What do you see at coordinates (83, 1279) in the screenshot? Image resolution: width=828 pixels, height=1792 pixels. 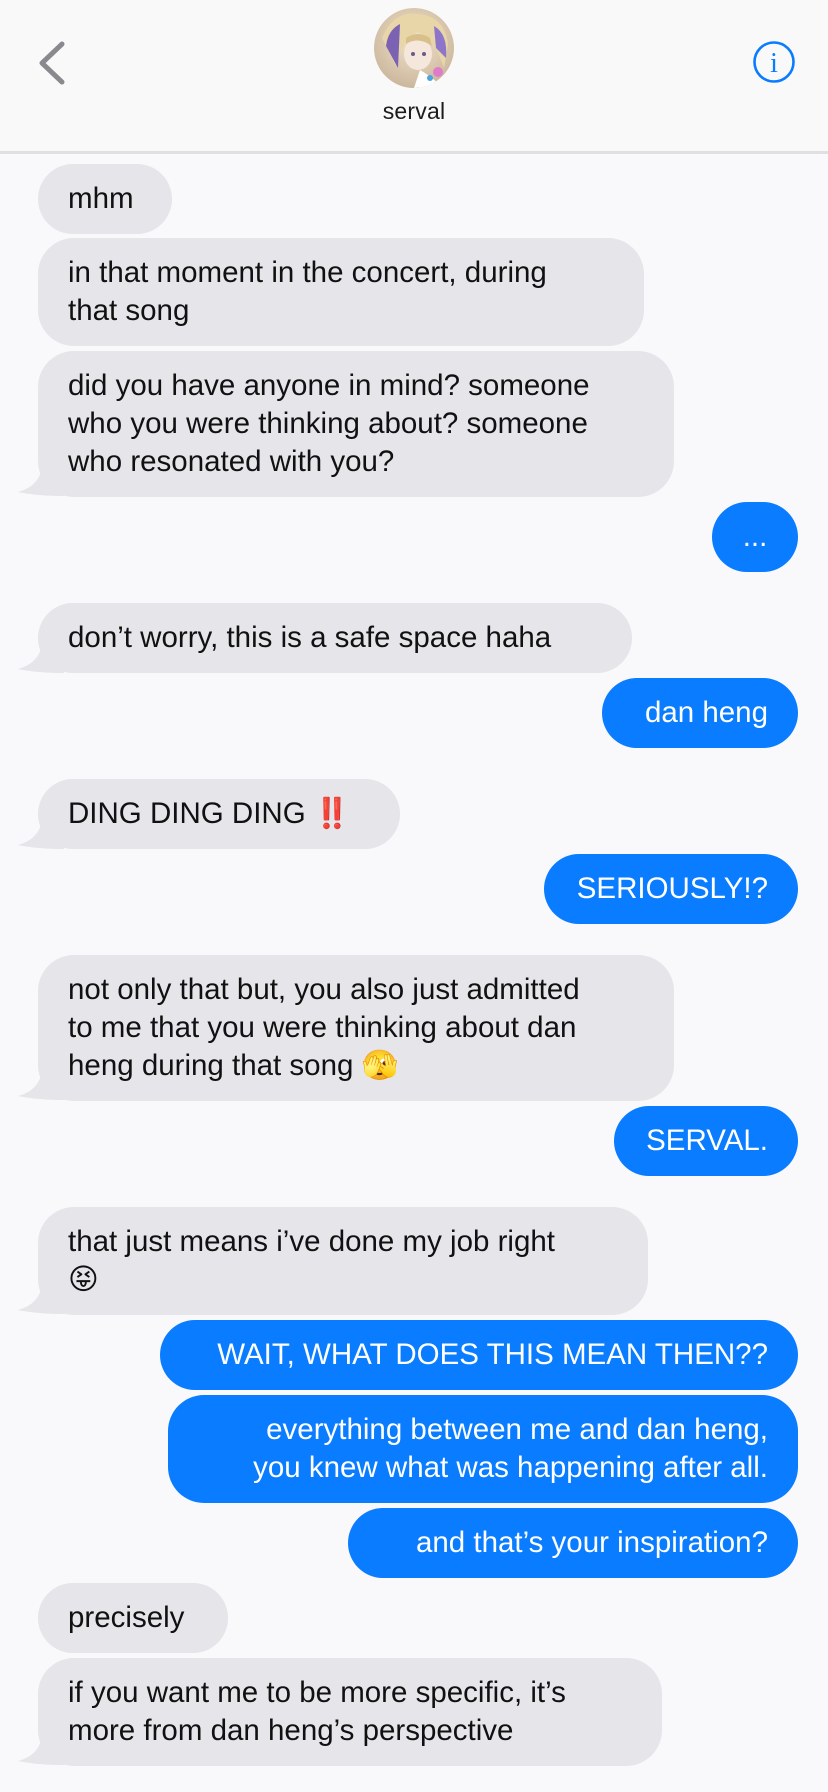 I see `message-text: 😝` at bounding box center [83, 1279].